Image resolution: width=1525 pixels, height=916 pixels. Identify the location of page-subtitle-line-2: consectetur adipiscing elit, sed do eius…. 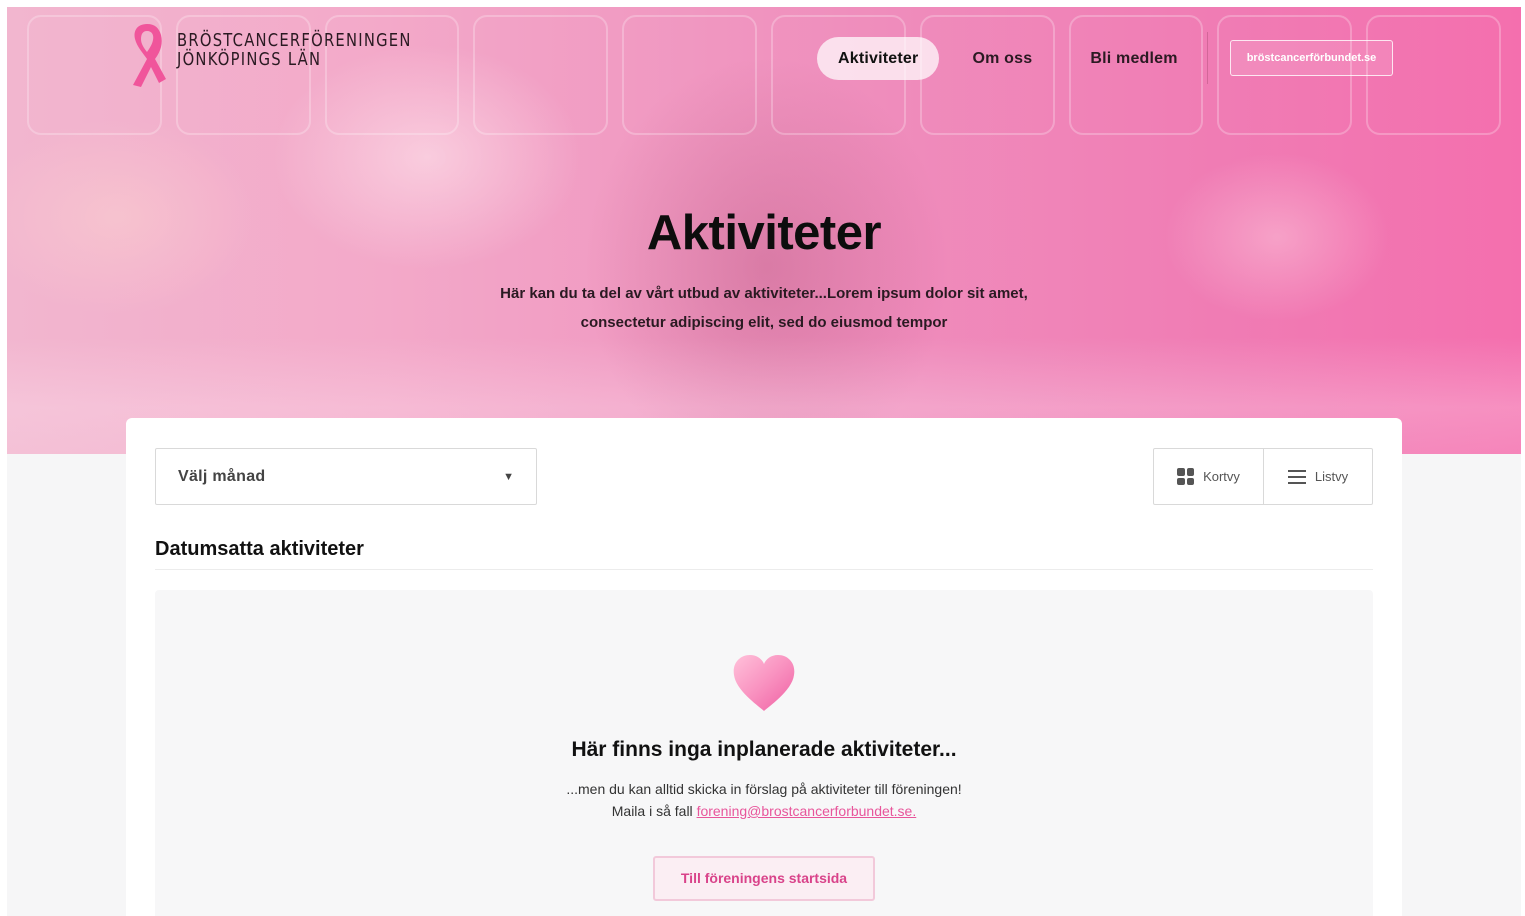
(764, 322).